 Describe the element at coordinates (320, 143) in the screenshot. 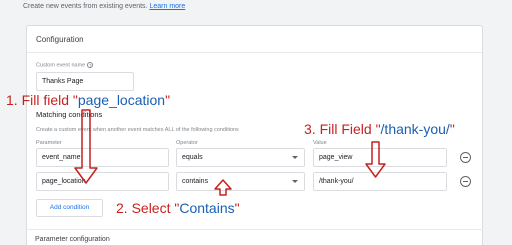

I see `value-column-header: Value` at that location.